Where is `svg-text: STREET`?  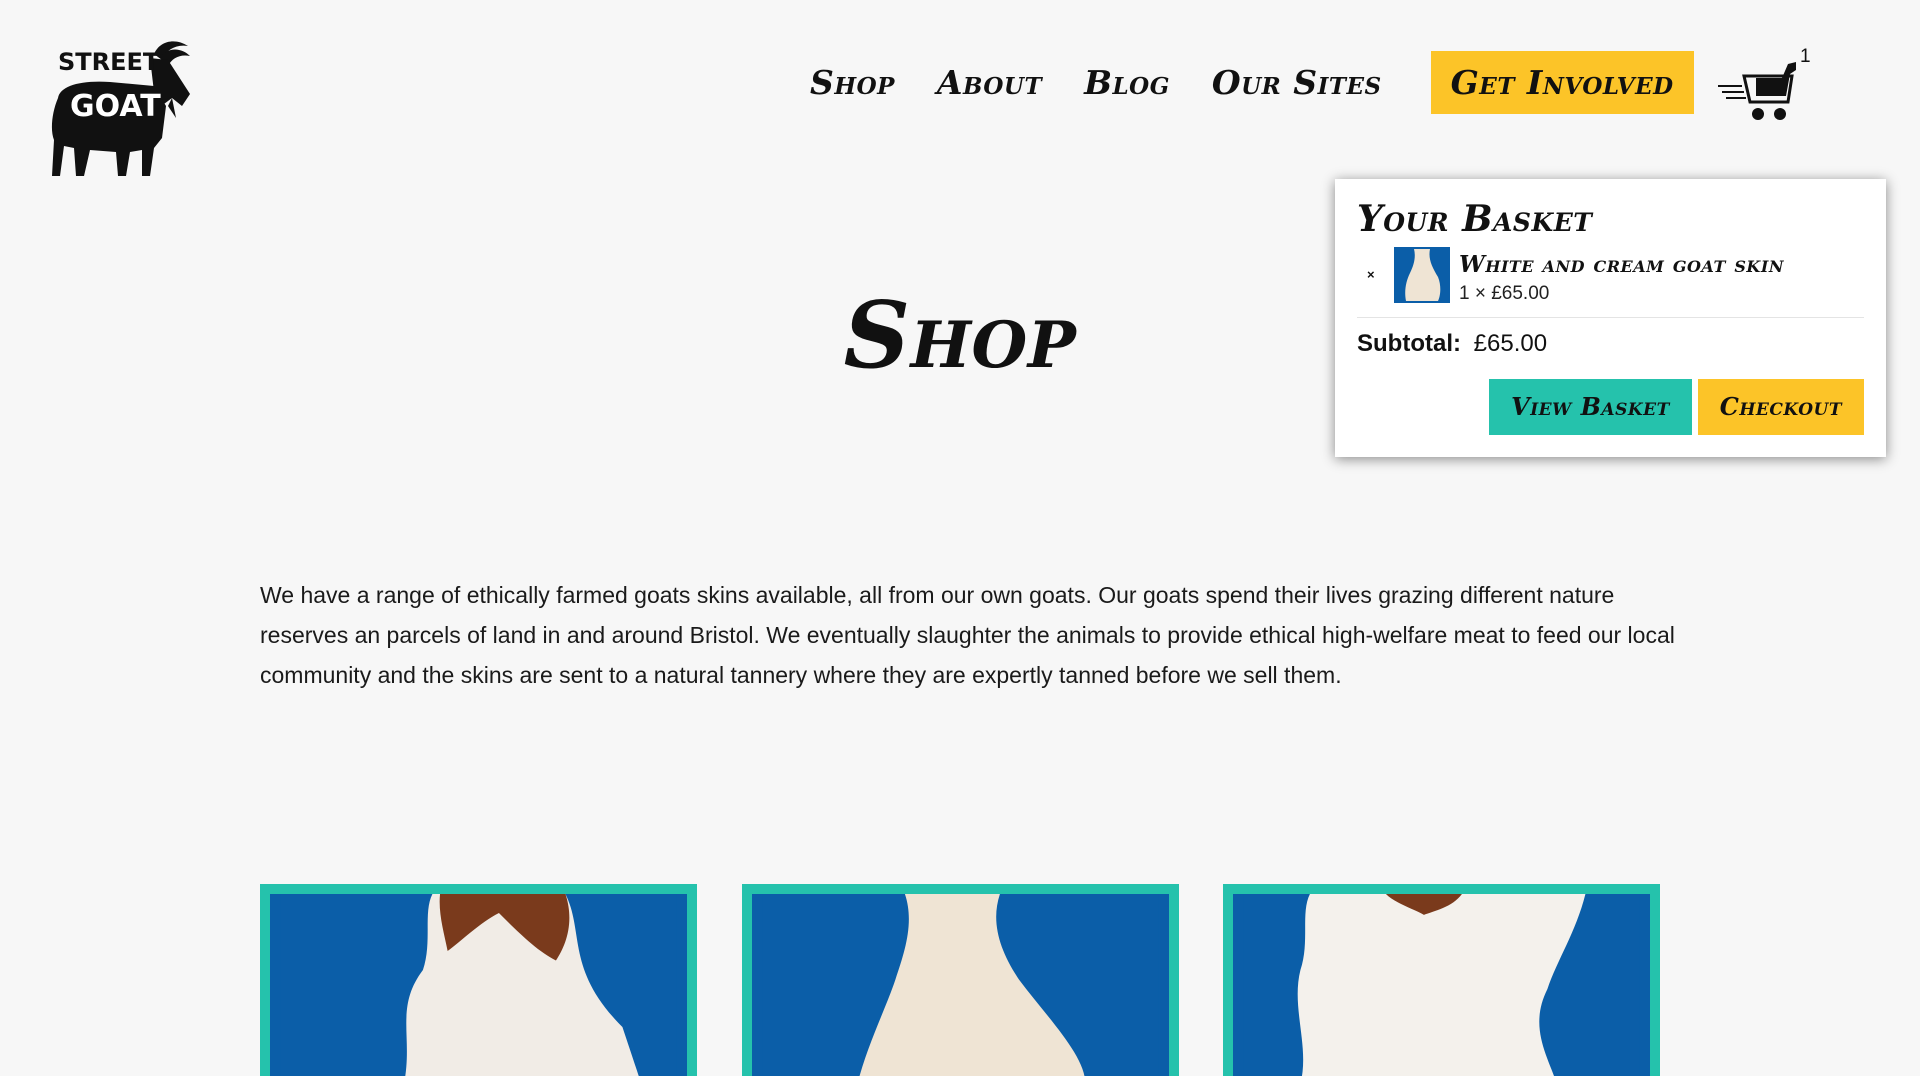 svg-text: STREET is located at coordinates (109, 62).